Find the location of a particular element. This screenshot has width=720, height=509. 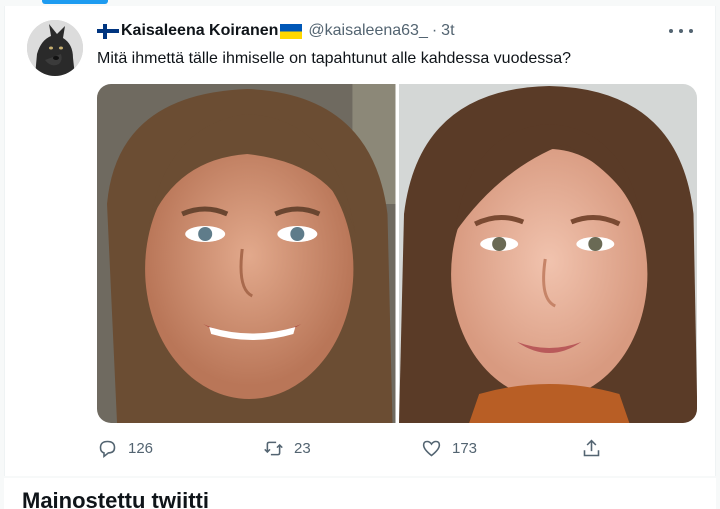

reply-icon is located at coordinates (107, 449).